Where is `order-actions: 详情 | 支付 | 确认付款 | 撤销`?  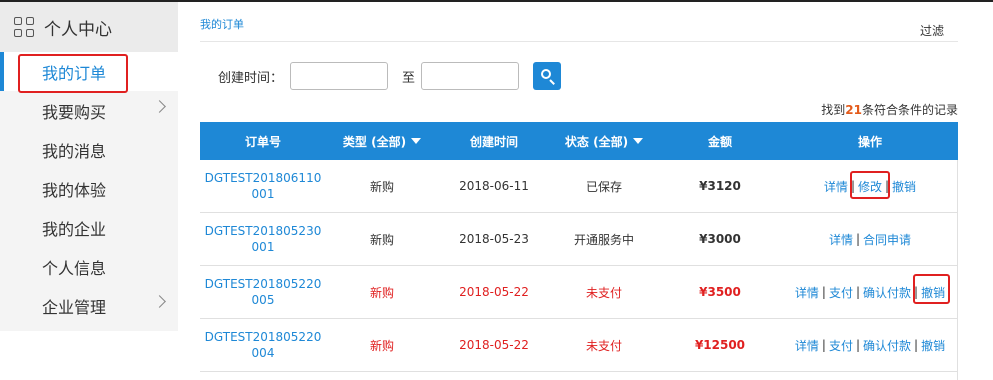
order-actions: 详情 | 支付 | 确认付款 | 撤销 is located at coordinates (870, 345).